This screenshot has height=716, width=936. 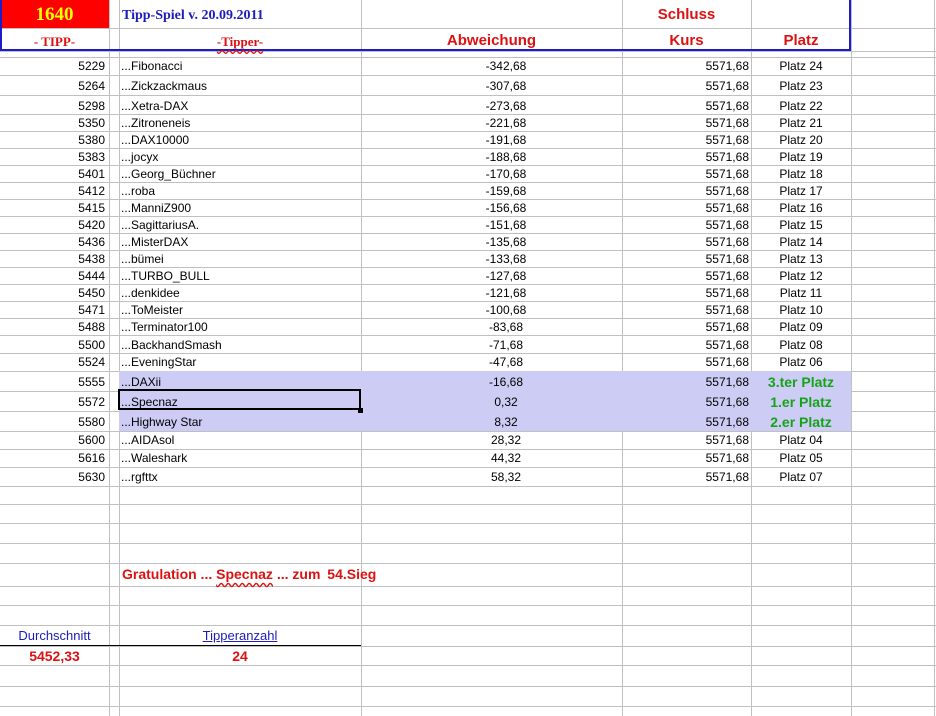 What do you see at coordinates (154, 458) in the screenshot?
I see `tipper-cell: ...Waleshark` at bounding box center [154, 458].